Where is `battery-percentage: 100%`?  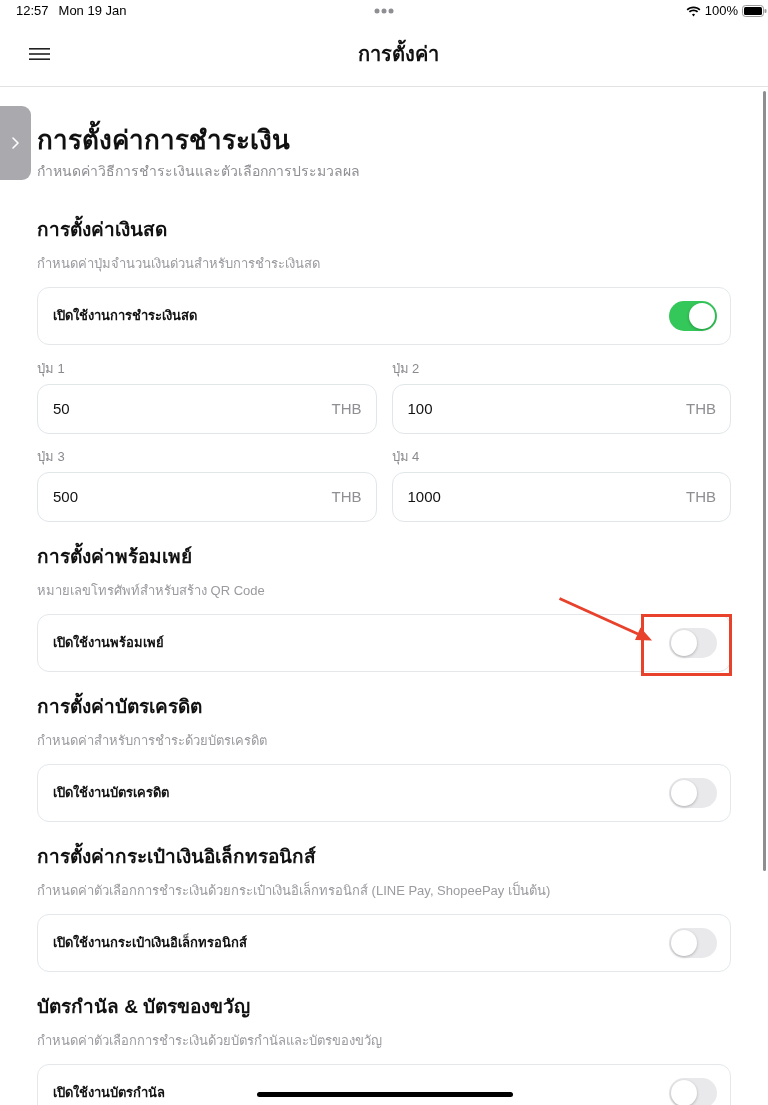
battery-percentage: 100% is located at coordinates (721, 11).